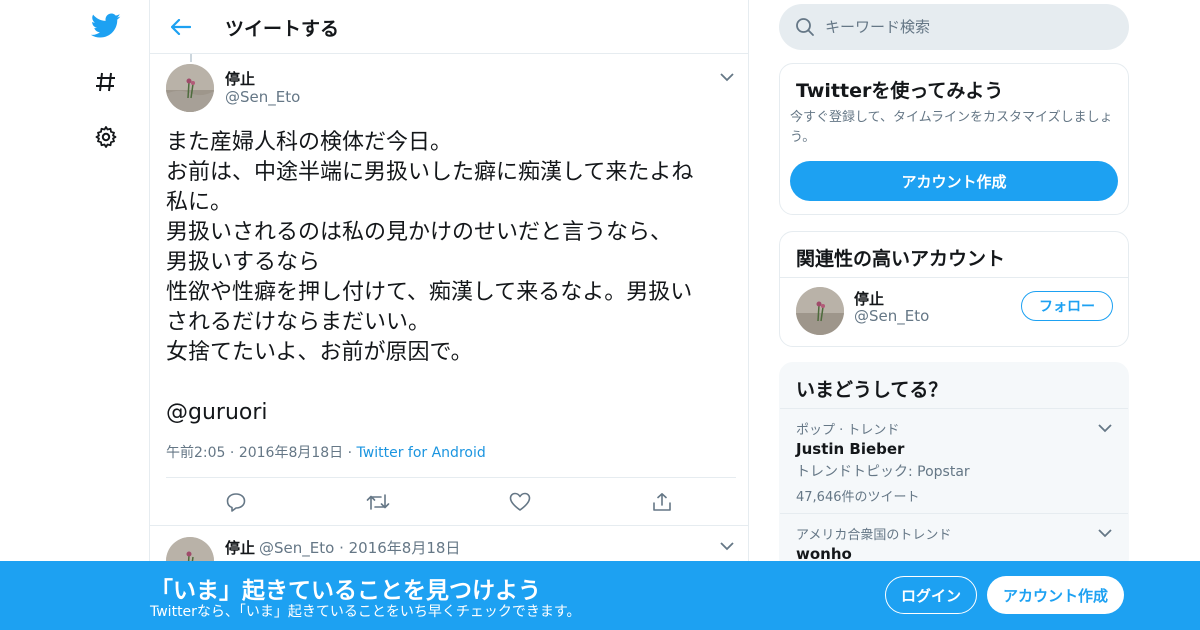  I want to click on trend-description: トレンドトピック: Popstar, so click(883, 472).